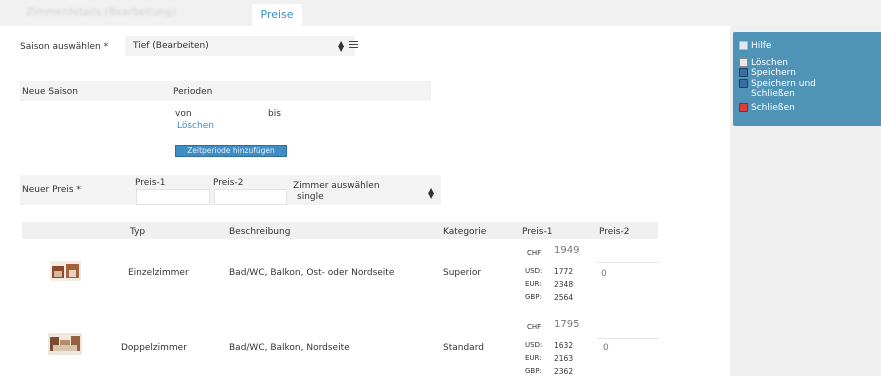  Describe the element at coordinates (614, 232) in the screenshot. I see `column-price2: Preis-2` at that location.